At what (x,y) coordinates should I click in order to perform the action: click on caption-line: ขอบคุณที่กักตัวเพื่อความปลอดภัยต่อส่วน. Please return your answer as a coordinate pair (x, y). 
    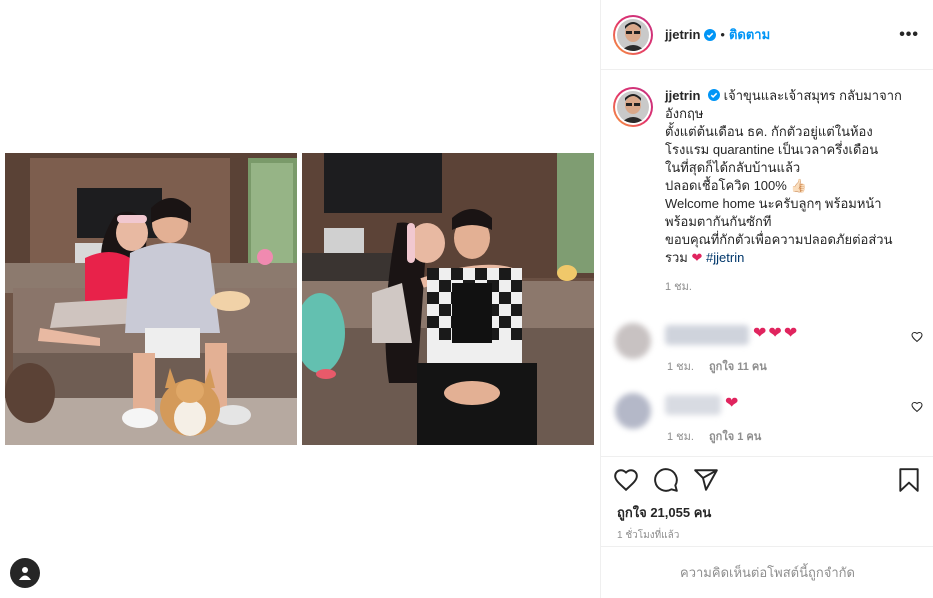
    Looking at the image, I should click on (779, 239).